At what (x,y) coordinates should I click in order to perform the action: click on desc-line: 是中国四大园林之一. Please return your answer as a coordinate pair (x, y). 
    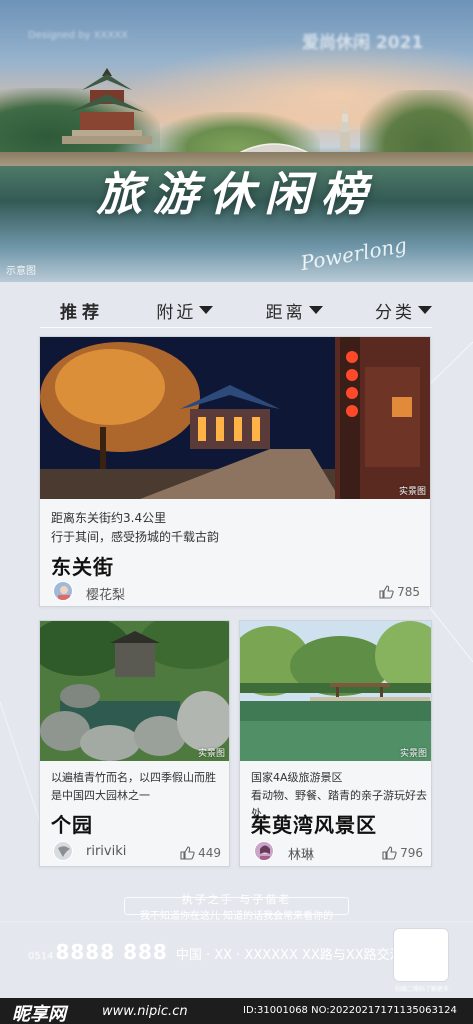
    Looking at the image, I should click on (100, 795).